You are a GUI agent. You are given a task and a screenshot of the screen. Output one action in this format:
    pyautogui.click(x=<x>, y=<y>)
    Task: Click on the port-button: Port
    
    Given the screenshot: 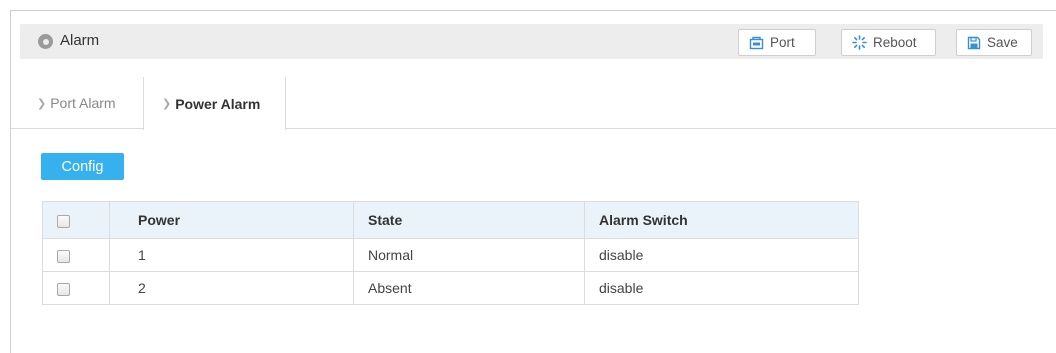 What is the action you would take?
    pyautogui.click(x=777, y=42)
    